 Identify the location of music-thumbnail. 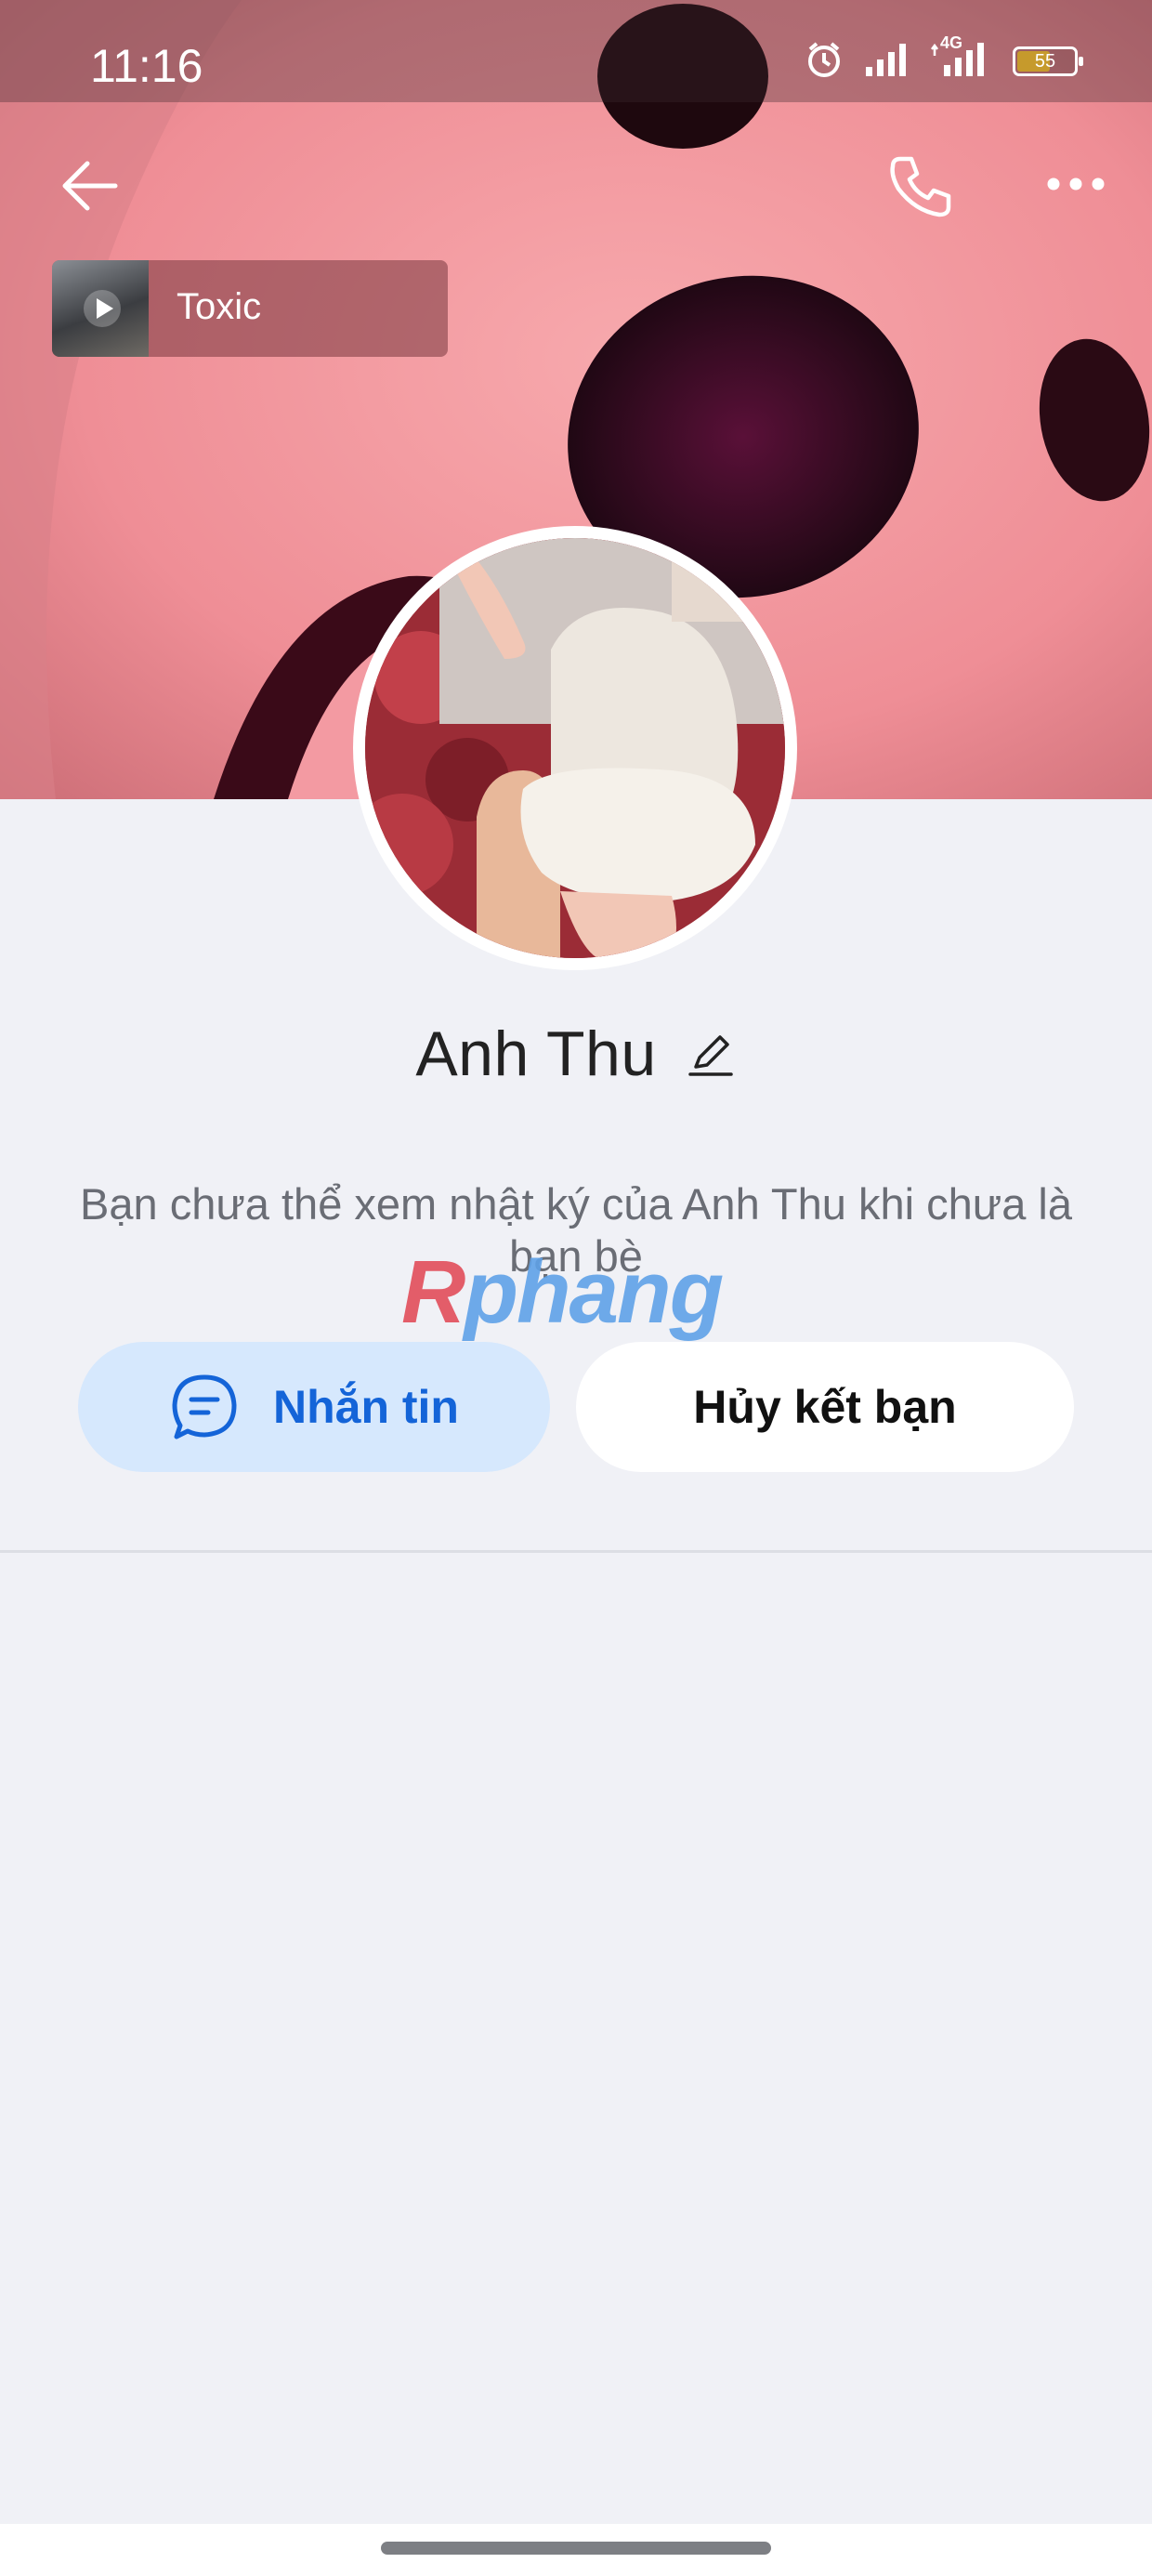
(100, 308).